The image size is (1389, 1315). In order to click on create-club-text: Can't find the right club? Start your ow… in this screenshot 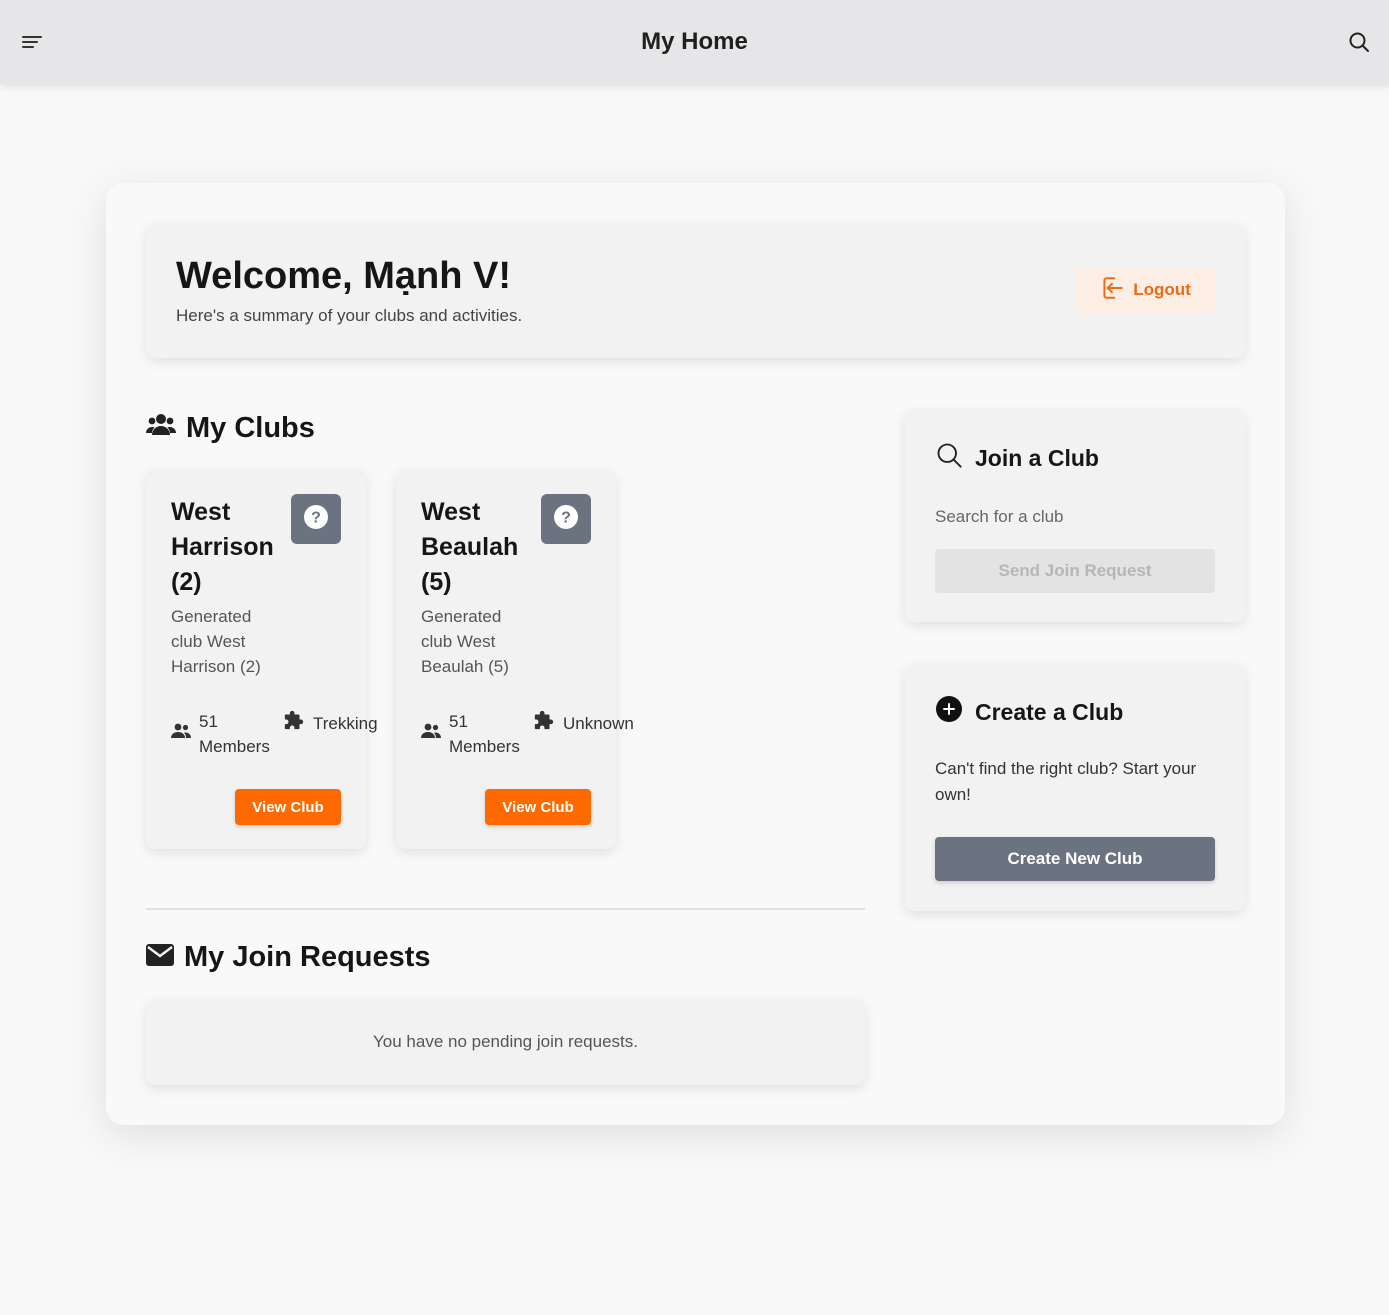, I will do `click(1066, 781)`.